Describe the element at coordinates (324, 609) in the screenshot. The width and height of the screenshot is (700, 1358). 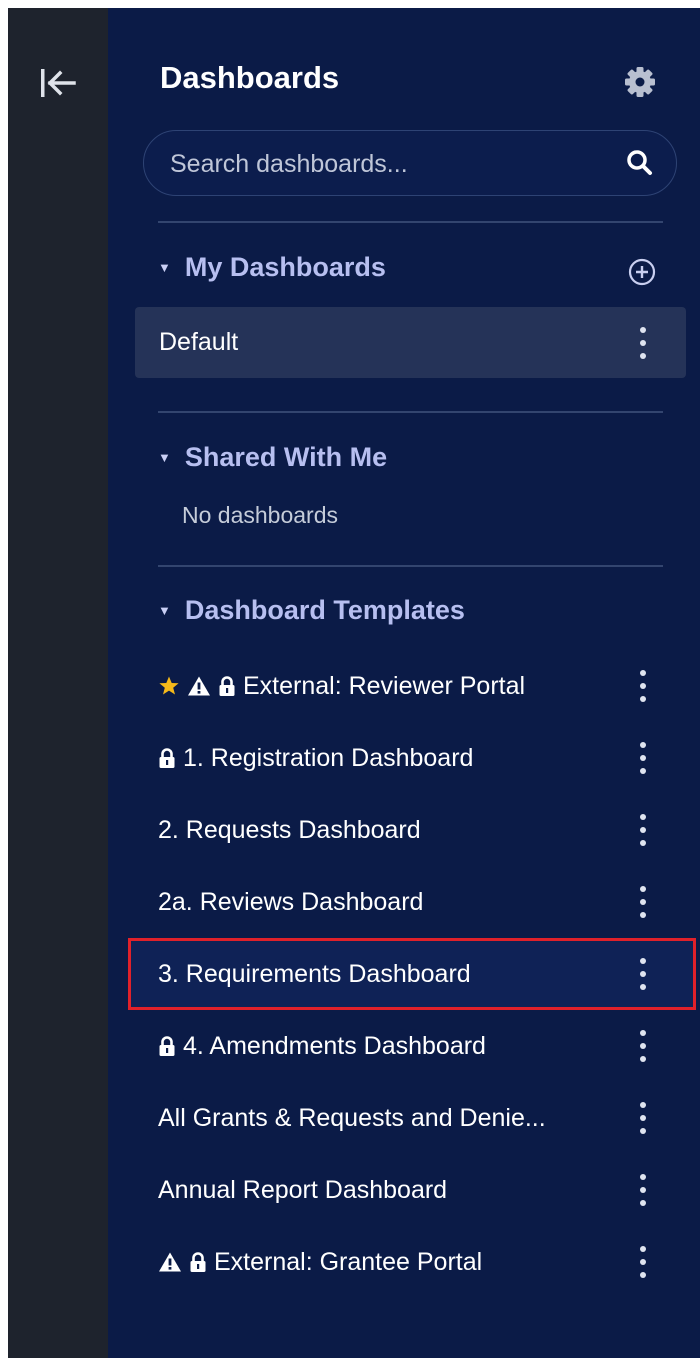
I see `dashboard-templates-label: Dashboard Templates` at that location.